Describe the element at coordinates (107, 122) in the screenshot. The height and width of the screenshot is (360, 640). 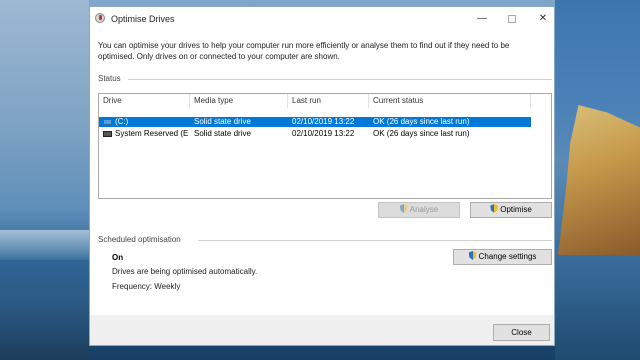
I see `ssd-drive-icon` at that location.